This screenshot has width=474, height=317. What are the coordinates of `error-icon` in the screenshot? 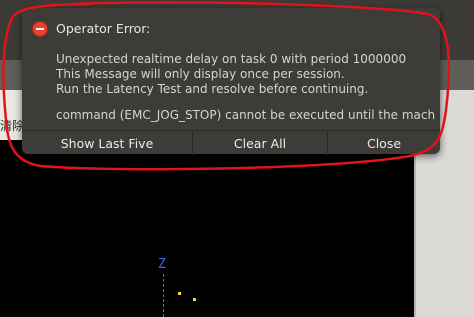 It's located at (40, 29).